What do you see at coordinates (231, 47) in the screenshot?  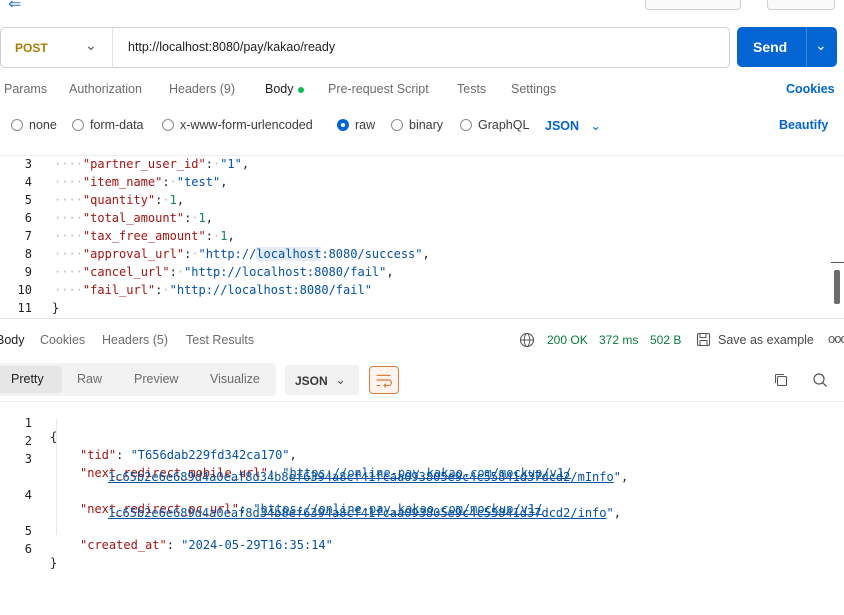 I see `url-input: http://localhost:8080/pay/kakao/ready` at bounding box center [231, 47].